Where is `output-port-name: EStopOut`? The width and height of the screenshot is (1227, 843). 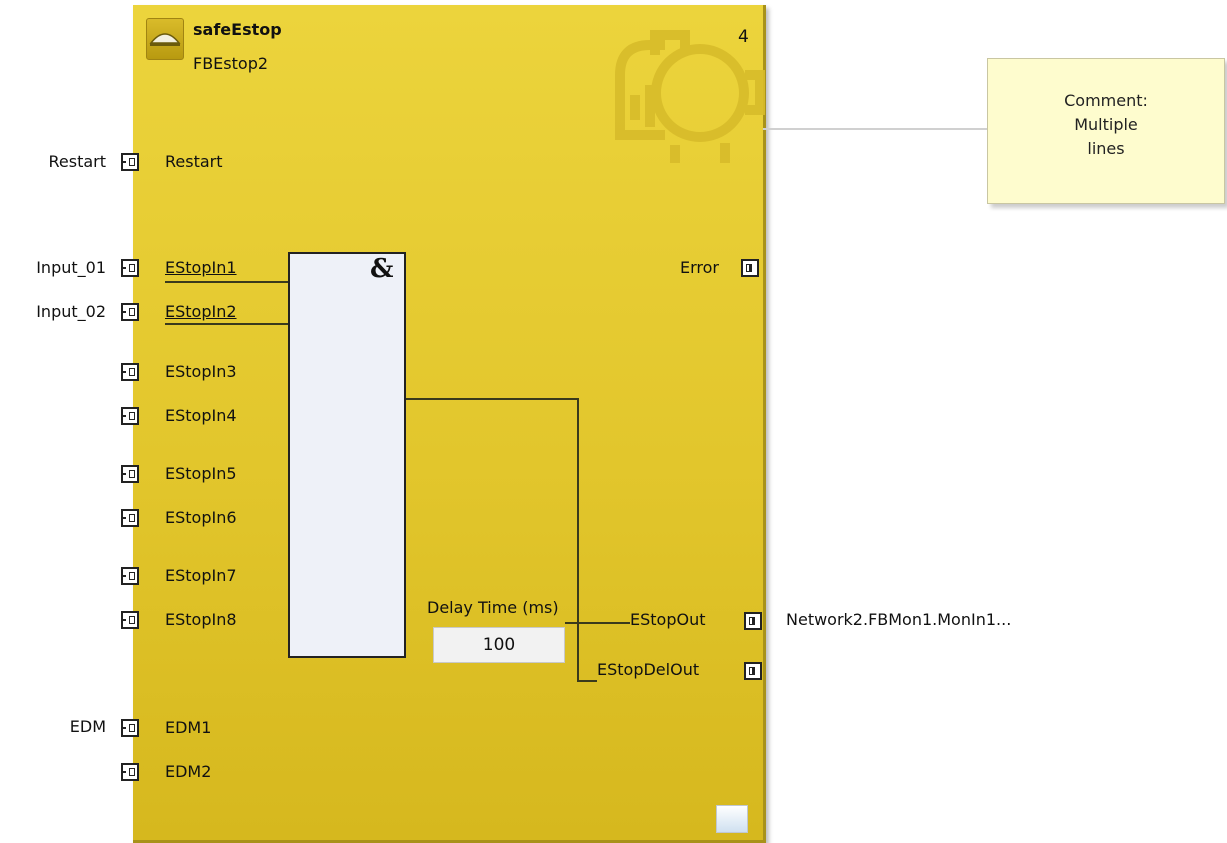
output-port-name: EStopOut is located at coordinates (668, 619).